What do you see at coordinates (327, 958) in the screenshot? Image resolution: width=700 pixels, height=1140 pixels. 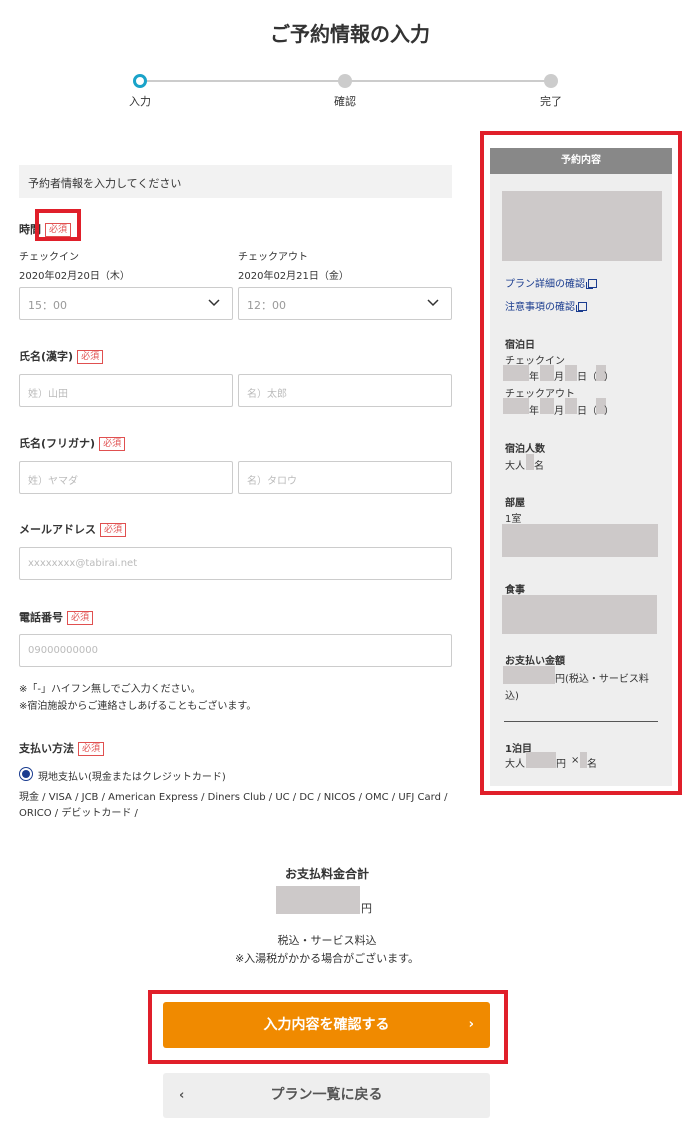 I see `bath-tax-note: ※入湯税がかかる場合がございます。` at bounding box center [327, 958].